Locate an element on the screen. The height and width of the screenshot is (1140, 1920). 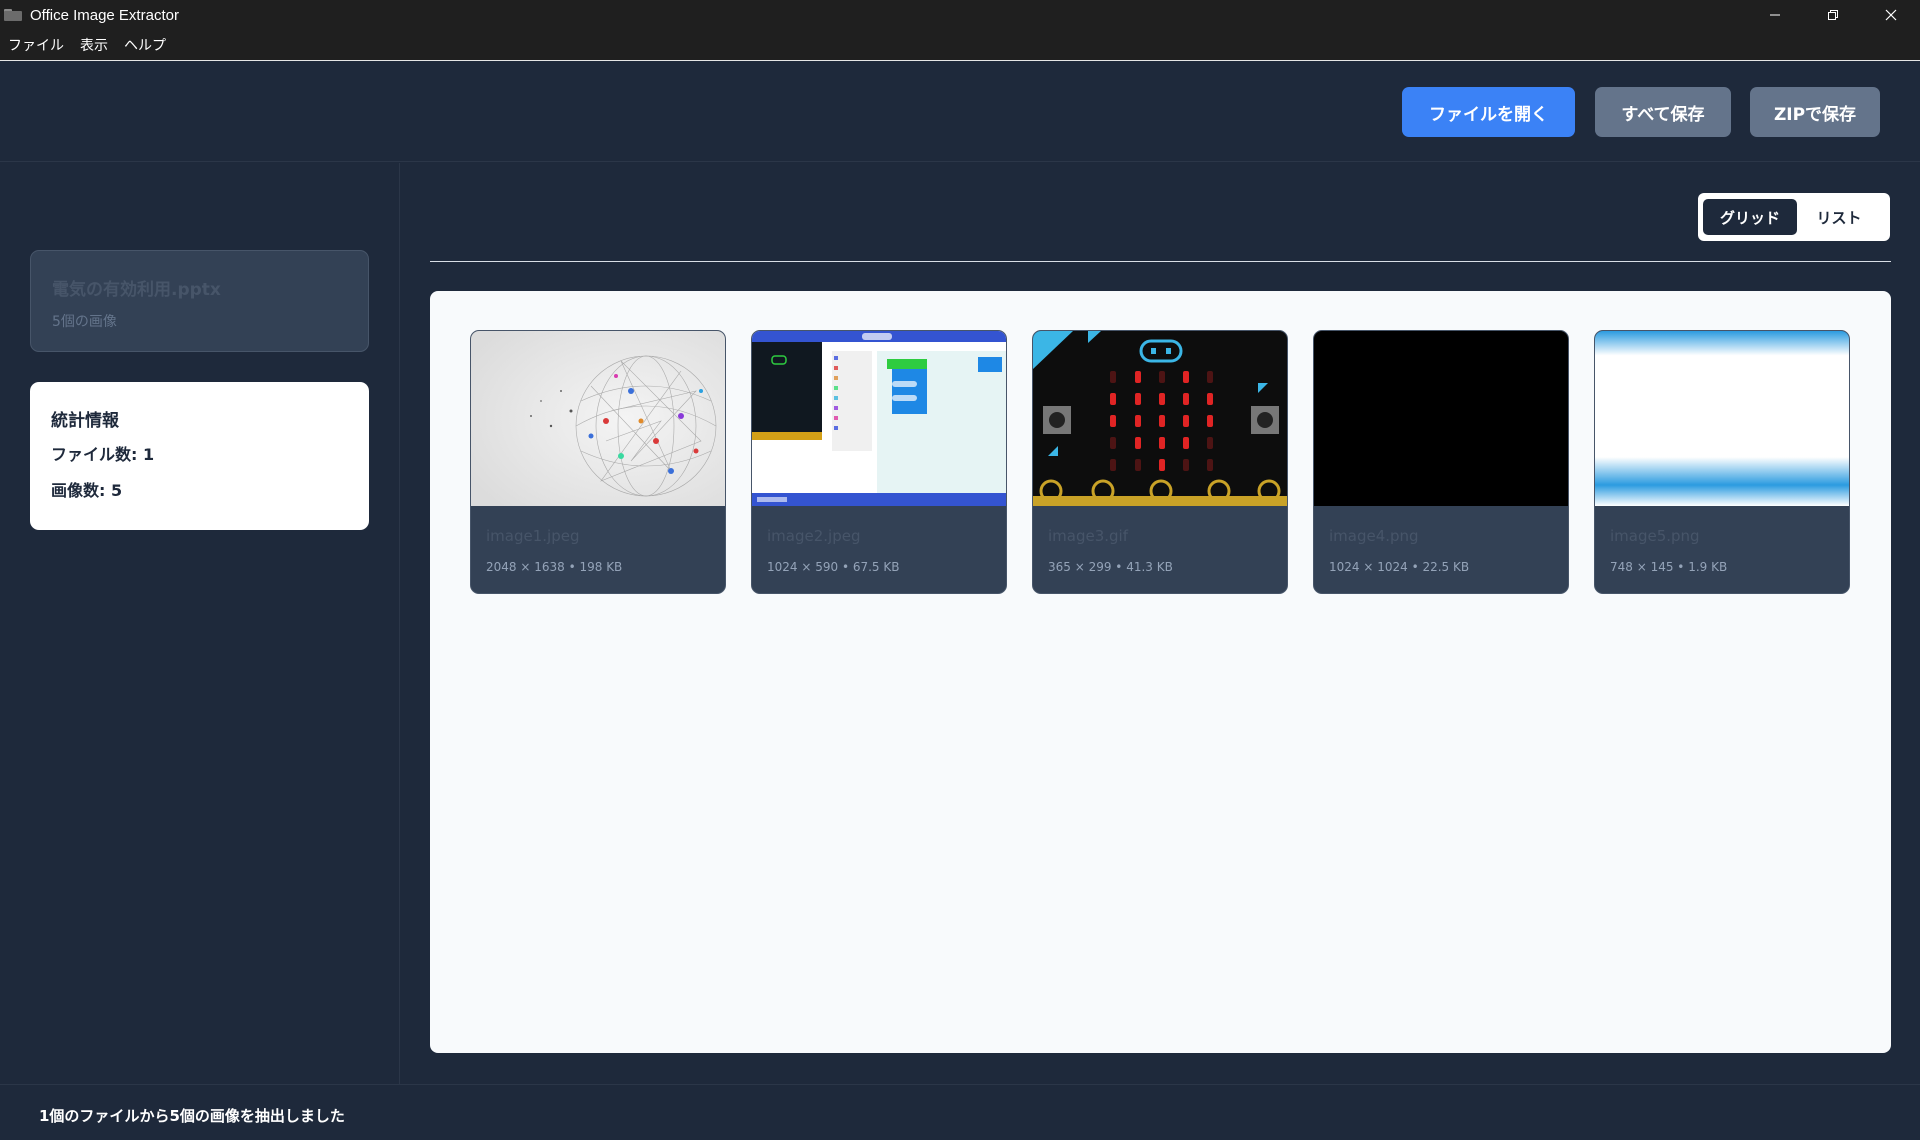
open-file-button: ファイルを開く is located at coordinates (1488, 112).